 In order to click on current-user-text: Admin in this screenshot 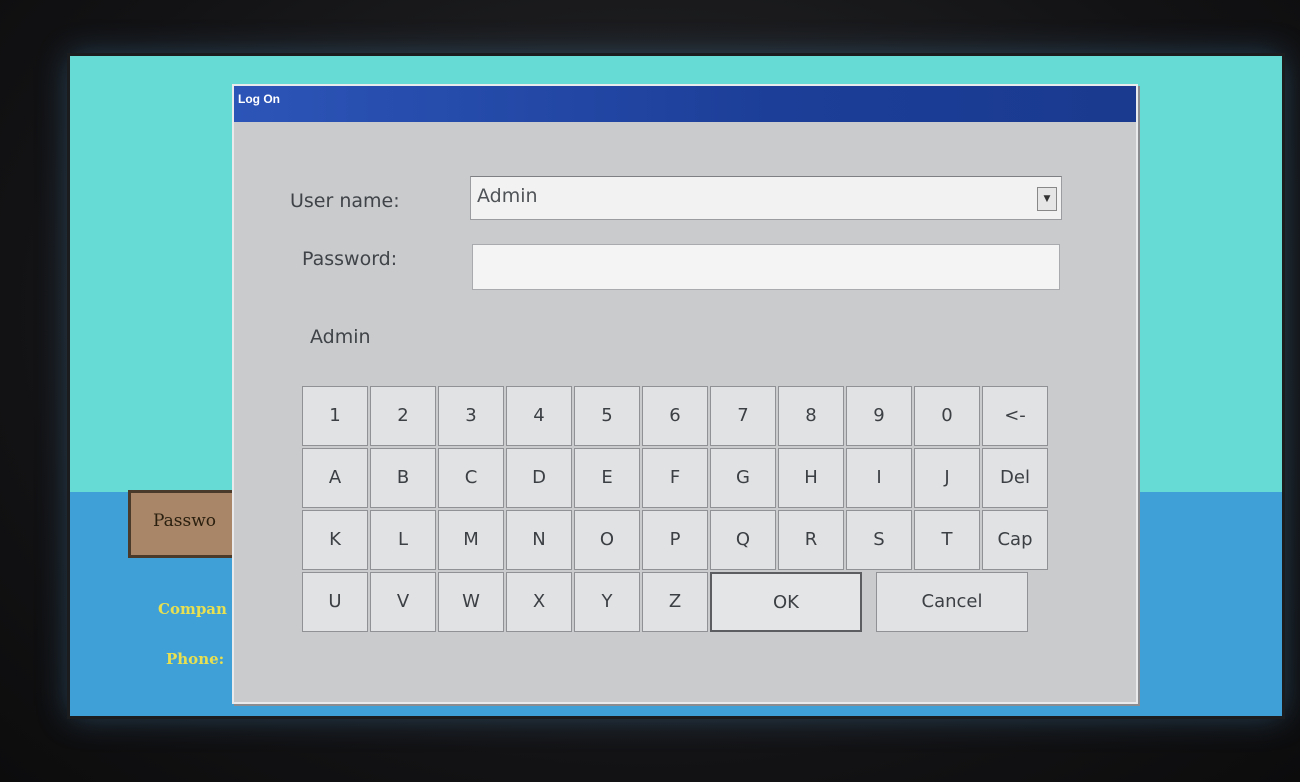, I will do `click(340, 337)`.